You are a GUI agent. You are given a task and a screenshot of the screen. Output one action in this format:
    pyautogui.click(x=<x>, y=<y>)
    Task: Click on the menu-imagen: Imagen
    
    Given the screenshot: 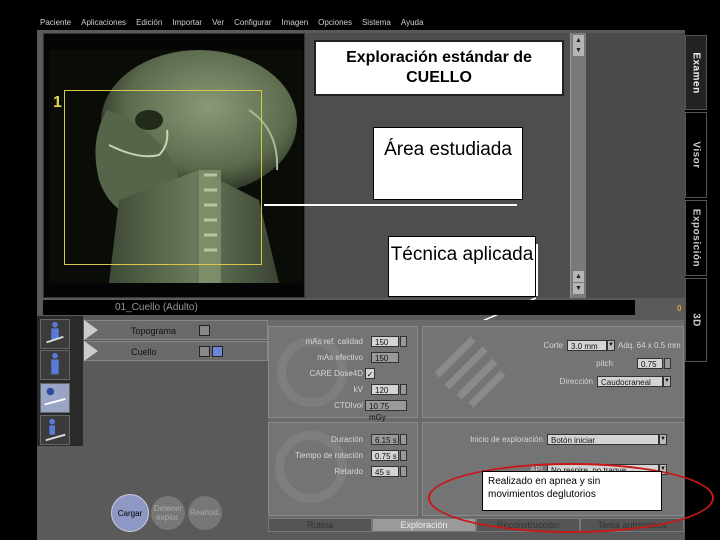 What is the action you would take?
    pyautogui.click(x=294, y=22)
    